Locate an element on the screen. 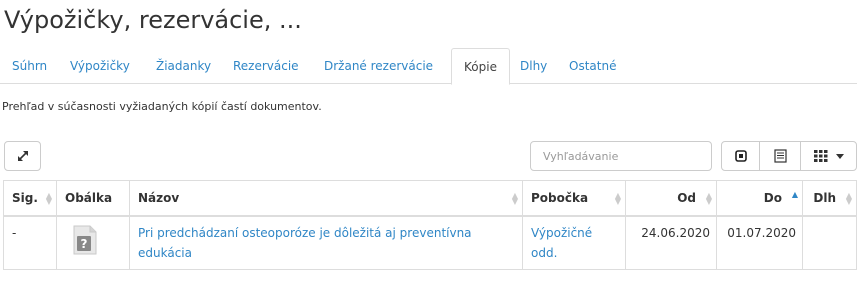 Image resolution: width=867 pixels, height=284 pixels. cell-branch: Výpožičné odd. is located at coordinates (574, 242).